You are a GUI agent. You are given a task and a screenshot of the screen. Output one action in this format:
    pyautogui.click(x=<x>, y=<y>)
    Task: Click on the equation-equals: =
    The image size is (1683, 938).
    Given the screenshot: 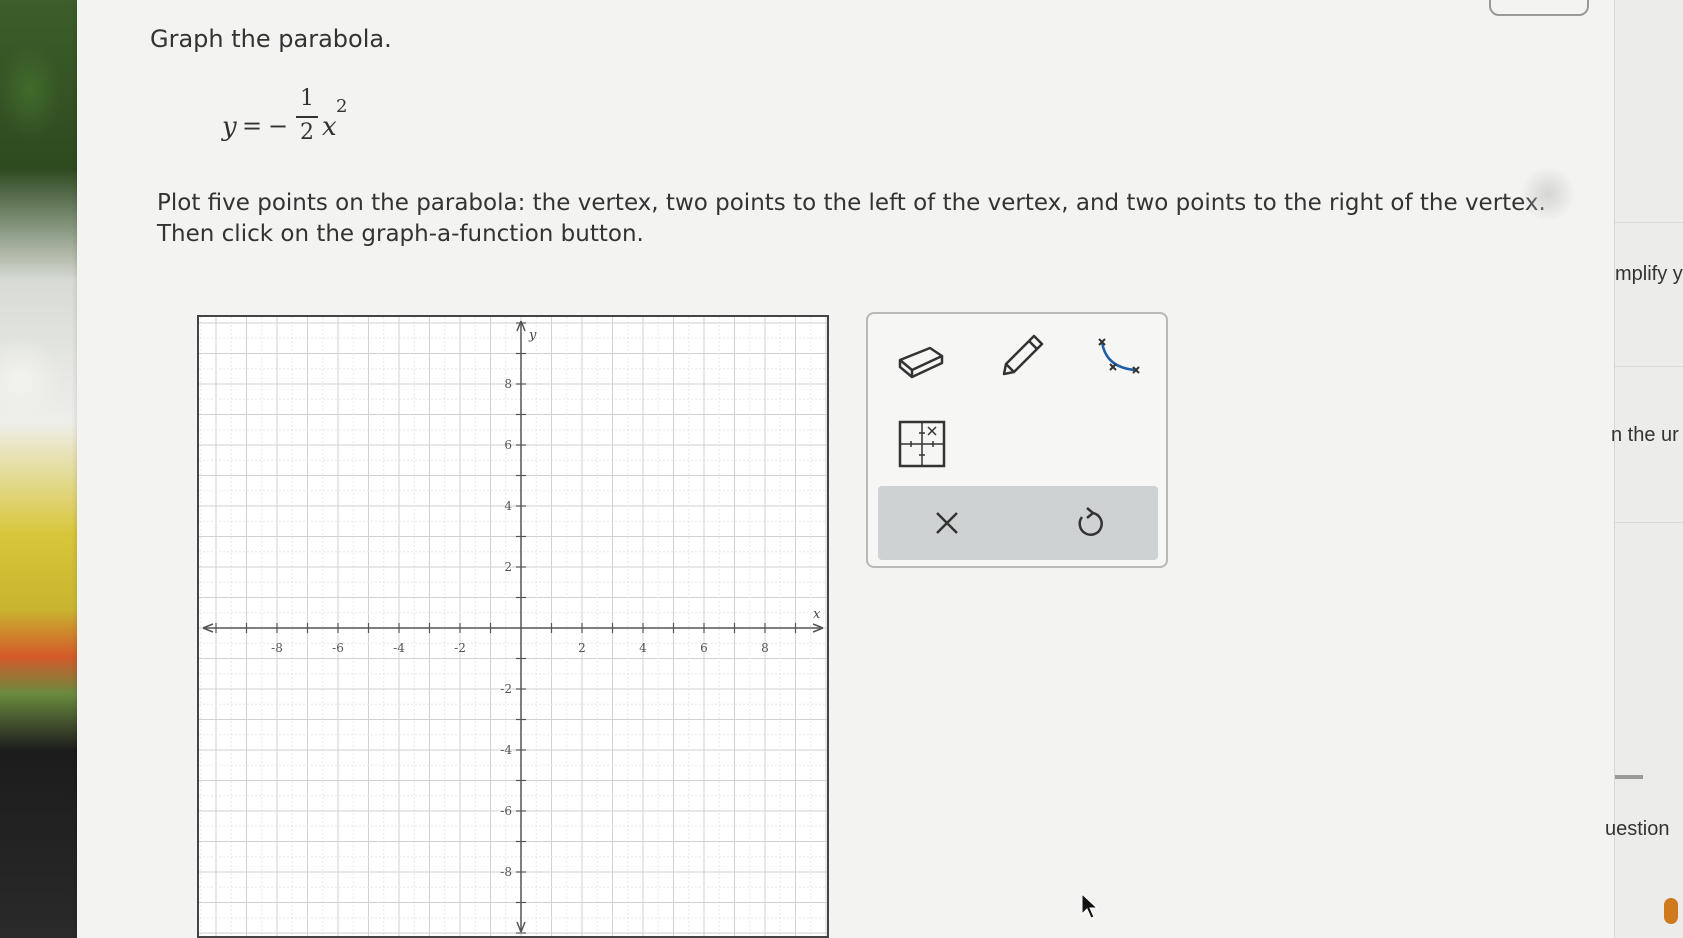 What is the action you would take?
    pyautogui.click(x=252, y=126)
    